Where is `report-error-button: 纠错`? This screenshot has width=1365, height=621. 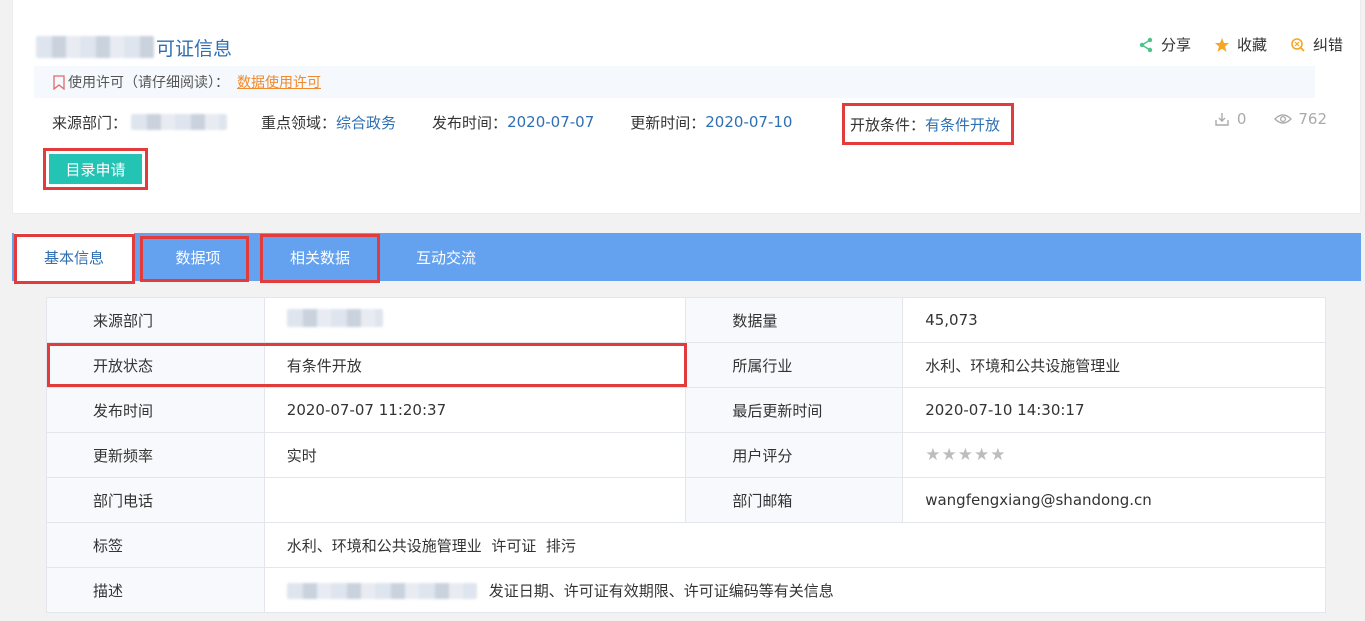
report-error-button: 纠错 is located at coordinates (1316, 44).